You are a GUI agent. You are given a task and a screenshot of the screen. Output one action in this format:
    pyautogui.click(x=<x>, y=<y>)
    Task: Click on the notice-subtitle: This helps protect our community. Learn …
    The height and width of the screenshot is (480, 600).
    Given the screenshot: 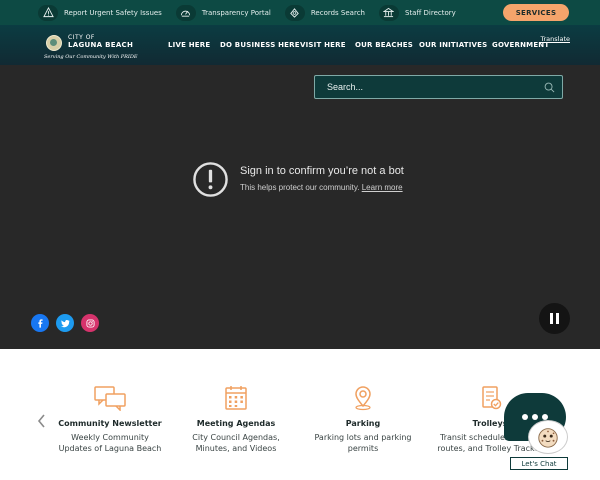 What is the action you would take?
    pyautogui.click(x=321, y=187)
    